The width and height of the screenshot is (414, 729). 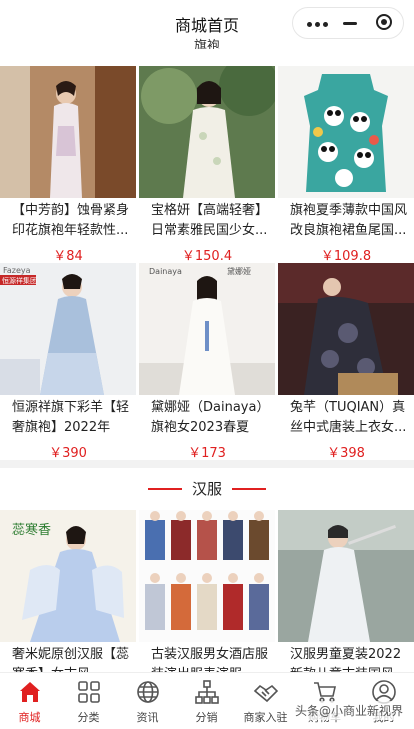 I want to click on more-options-icon, so click(x=319, y=24).